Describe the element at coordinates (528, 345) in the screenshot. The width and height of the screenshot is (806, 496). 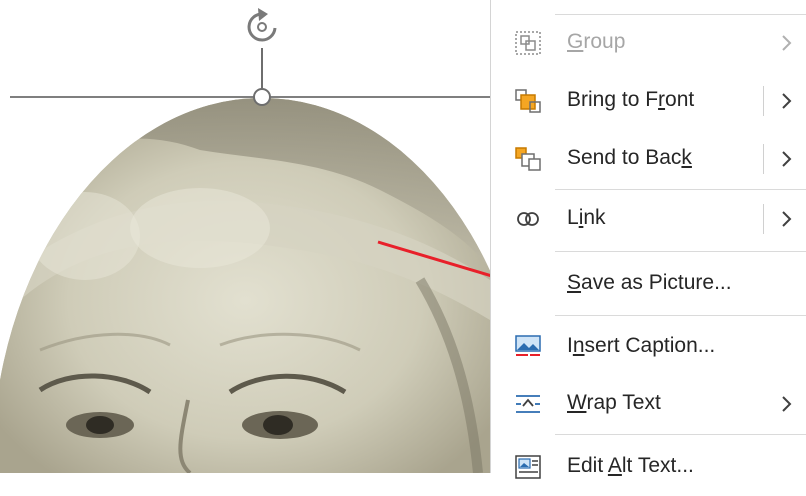
I see `insert-caption-icon` at that location.